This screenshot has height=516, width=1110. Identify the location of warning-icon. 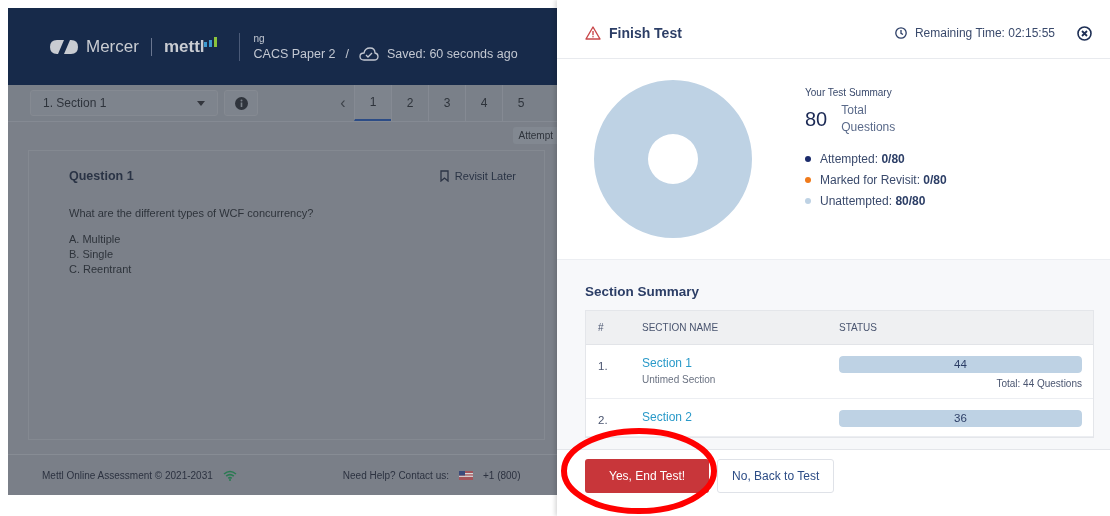
(593, 33).